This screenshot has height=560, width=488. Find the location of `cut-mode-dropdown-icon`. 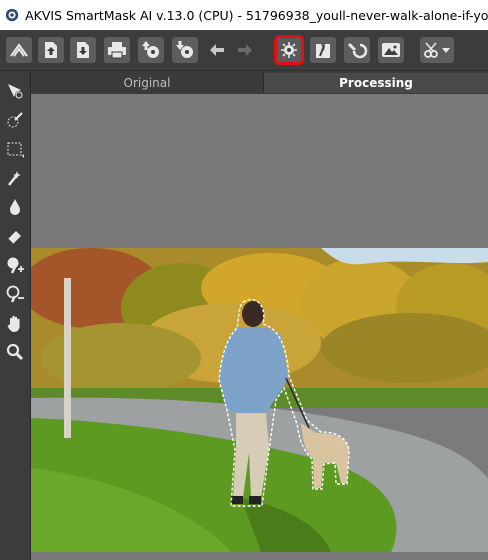

cut-mode-dropdown-icon is located at coordinates (437, 50).